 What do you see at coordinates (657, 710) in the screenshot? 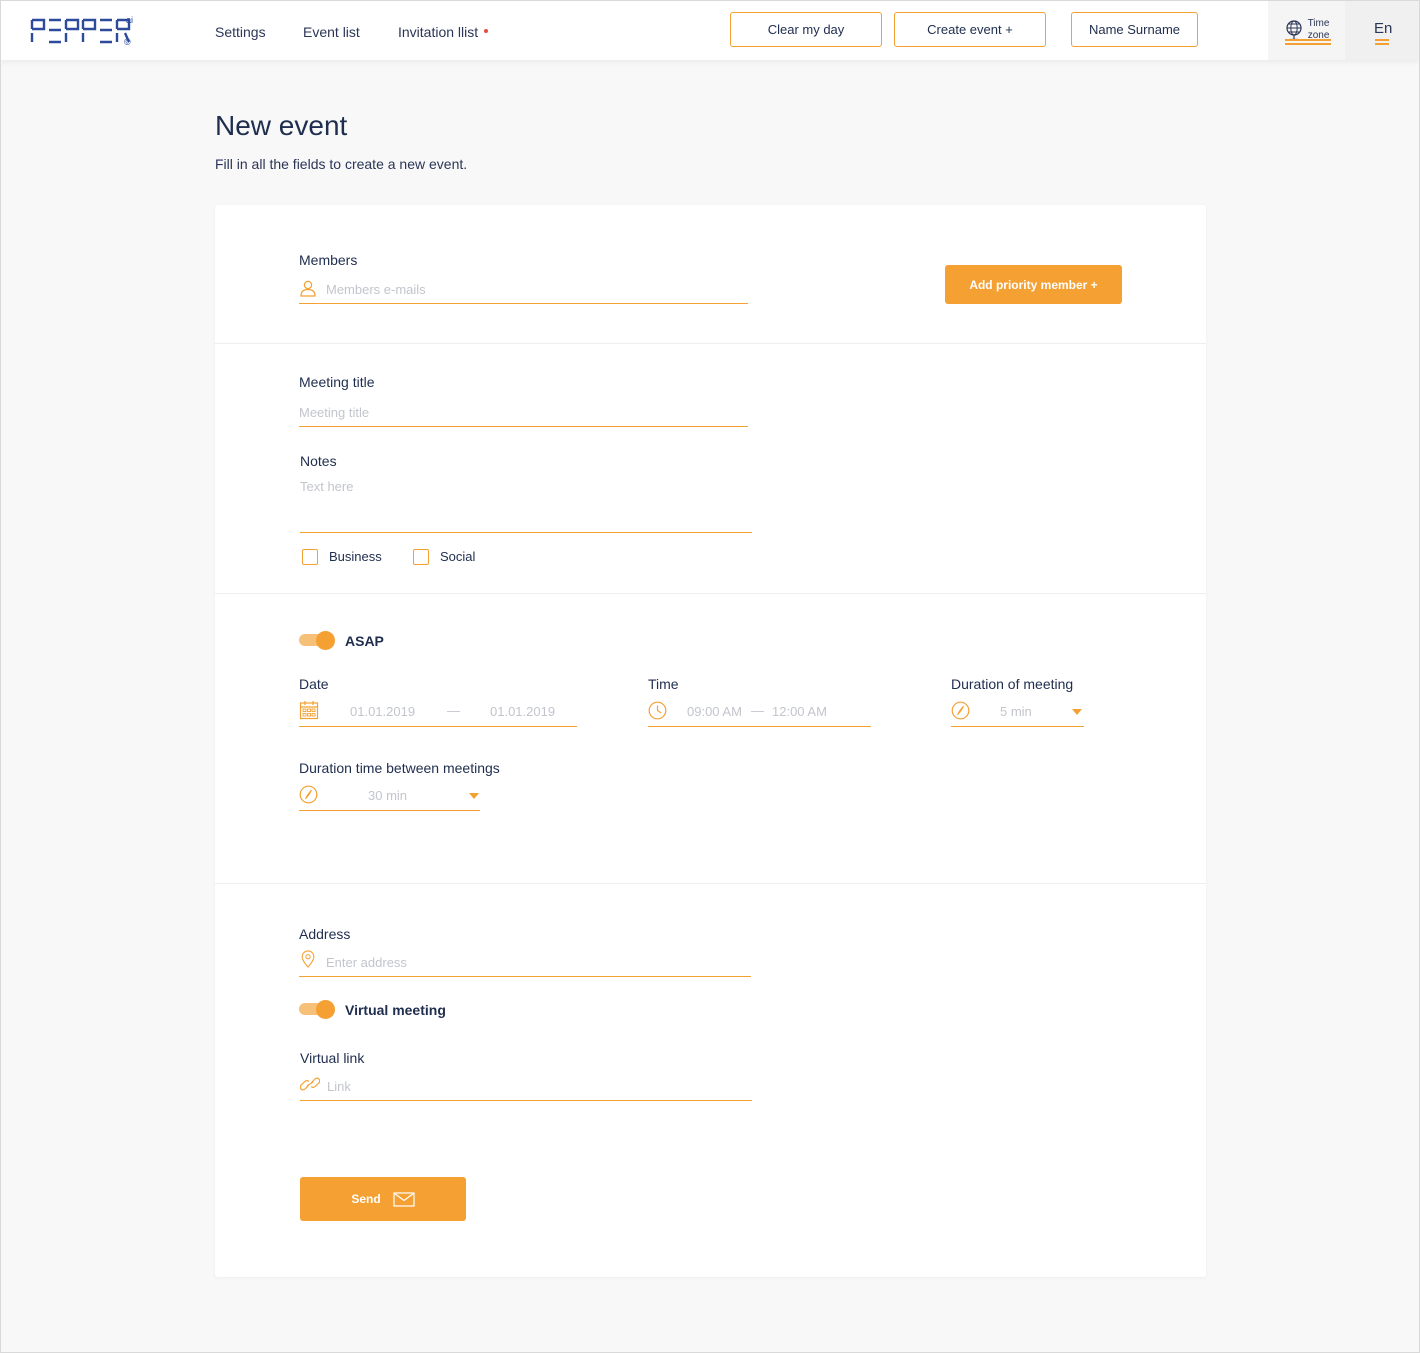
I see `clock-icon` at bounding box center [657, 710].